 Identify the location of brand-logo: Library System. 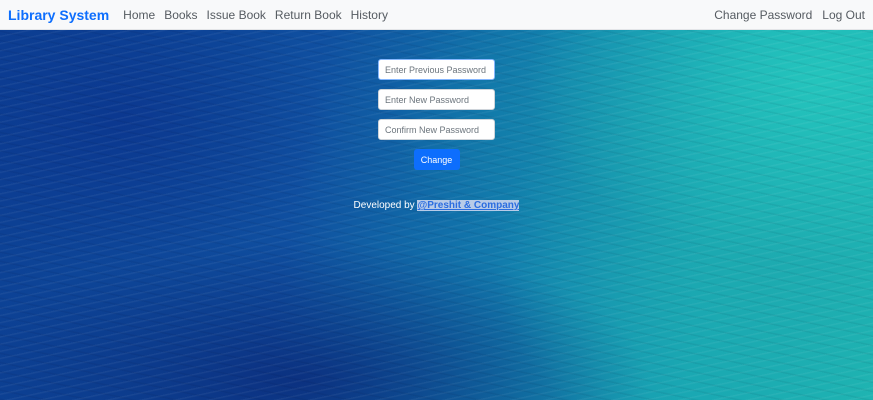
(58, 15).